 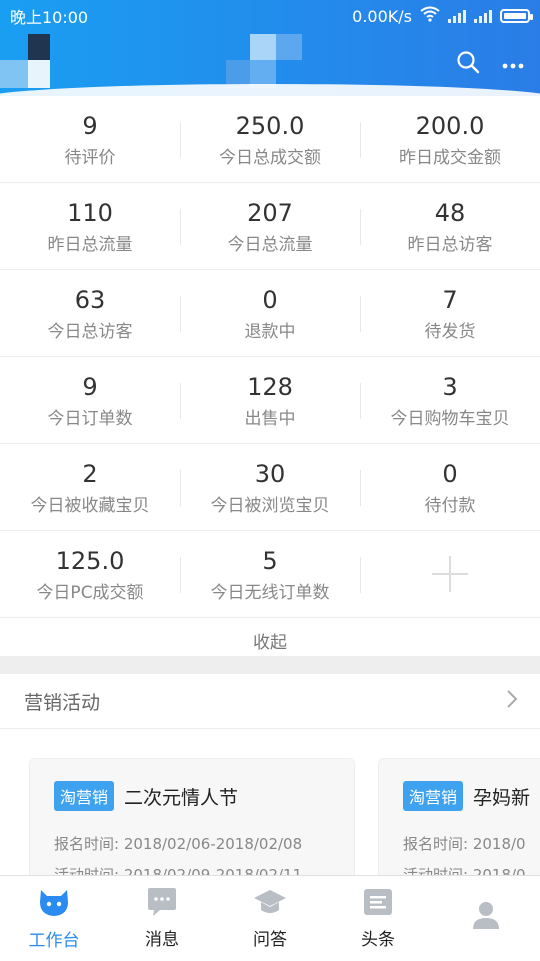 I want to click on stat-label: 昨日总访客, so click(x=450, y=244).